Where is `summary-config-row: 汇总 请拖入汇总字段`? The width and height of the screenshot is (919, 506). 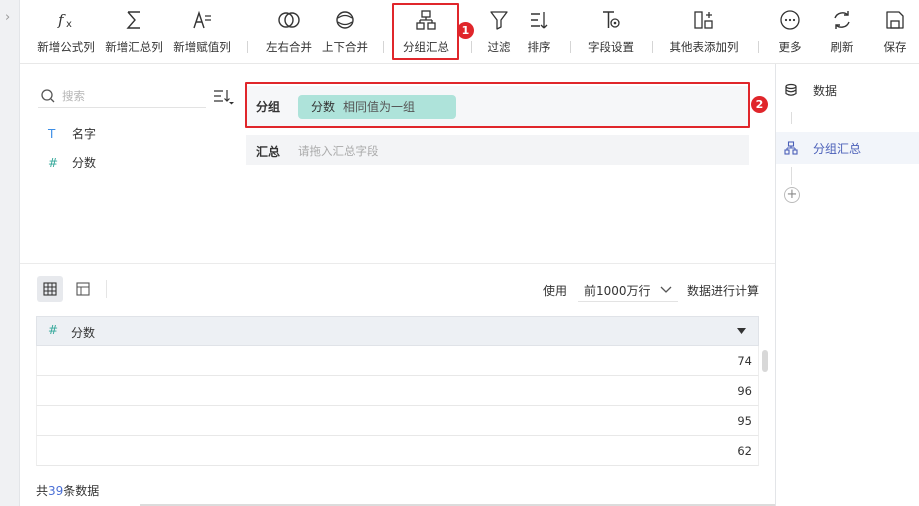 summary-config-row: 汇总 请拖入汇总字段 is located at coordinates (497, 150).